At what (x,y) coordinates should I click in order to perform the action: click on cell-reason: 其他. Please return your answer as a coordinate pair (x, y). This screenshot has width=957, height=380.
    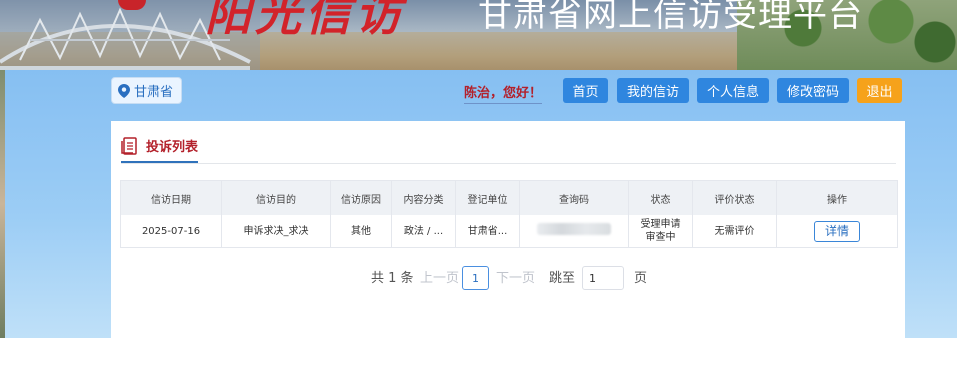
    Looking at the image, I should click on (361, 231).